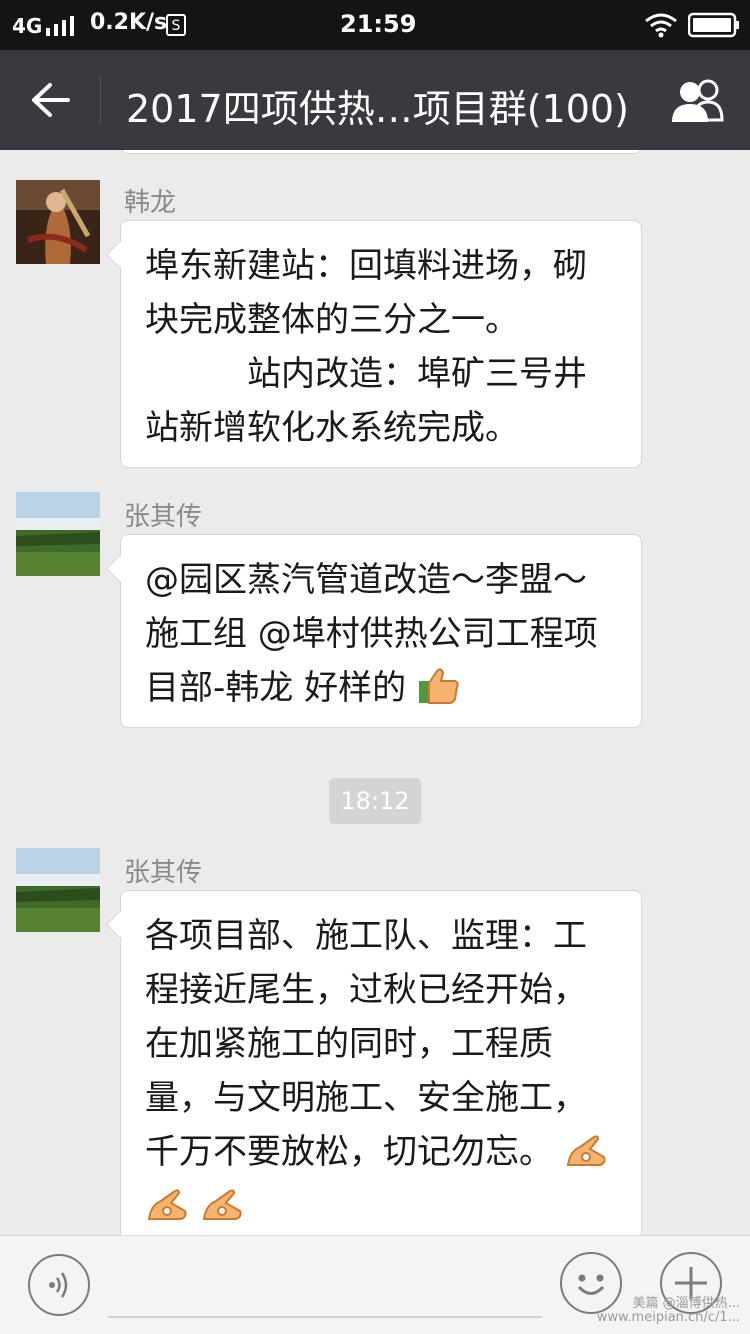 The height and width of the screenshot is (1334, 750). Describe the element at coordinates (27, 26) in the screenshot. I see `network-type: 4G` at that location.